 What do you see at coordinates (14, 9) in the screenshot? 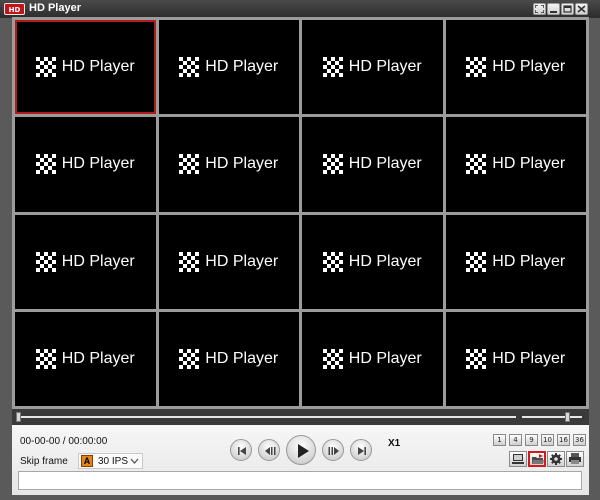
I see `app-logo-icon: HD` at bounding box center [14, 9].